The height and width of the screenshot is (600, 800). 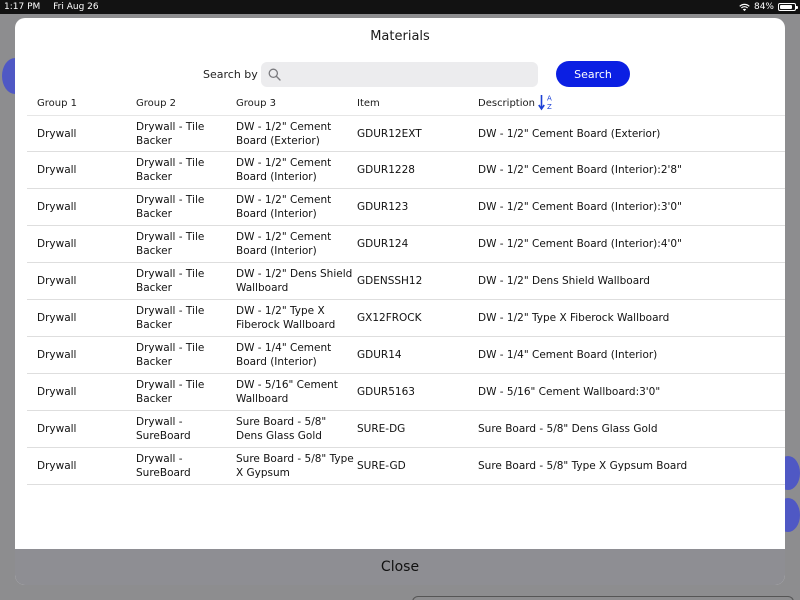 I want to click on status-time: 1:17 PM, so click(x=22, y=7).